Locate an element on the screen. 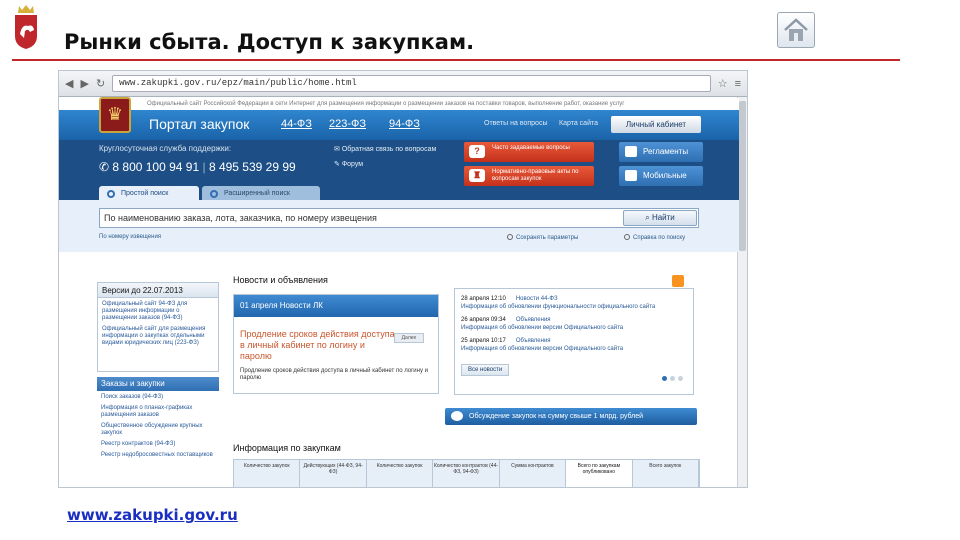  order-link: Реестр контрактов (94-ФЗ) is located at coordinates (158, 444).